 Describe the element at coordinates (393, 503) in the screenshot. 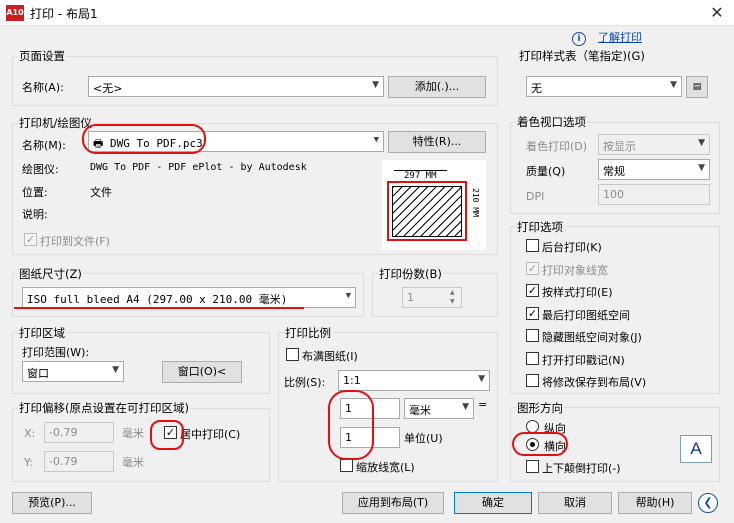

I see `apply-to-layout-button: 应用到布局(T)` at that location.